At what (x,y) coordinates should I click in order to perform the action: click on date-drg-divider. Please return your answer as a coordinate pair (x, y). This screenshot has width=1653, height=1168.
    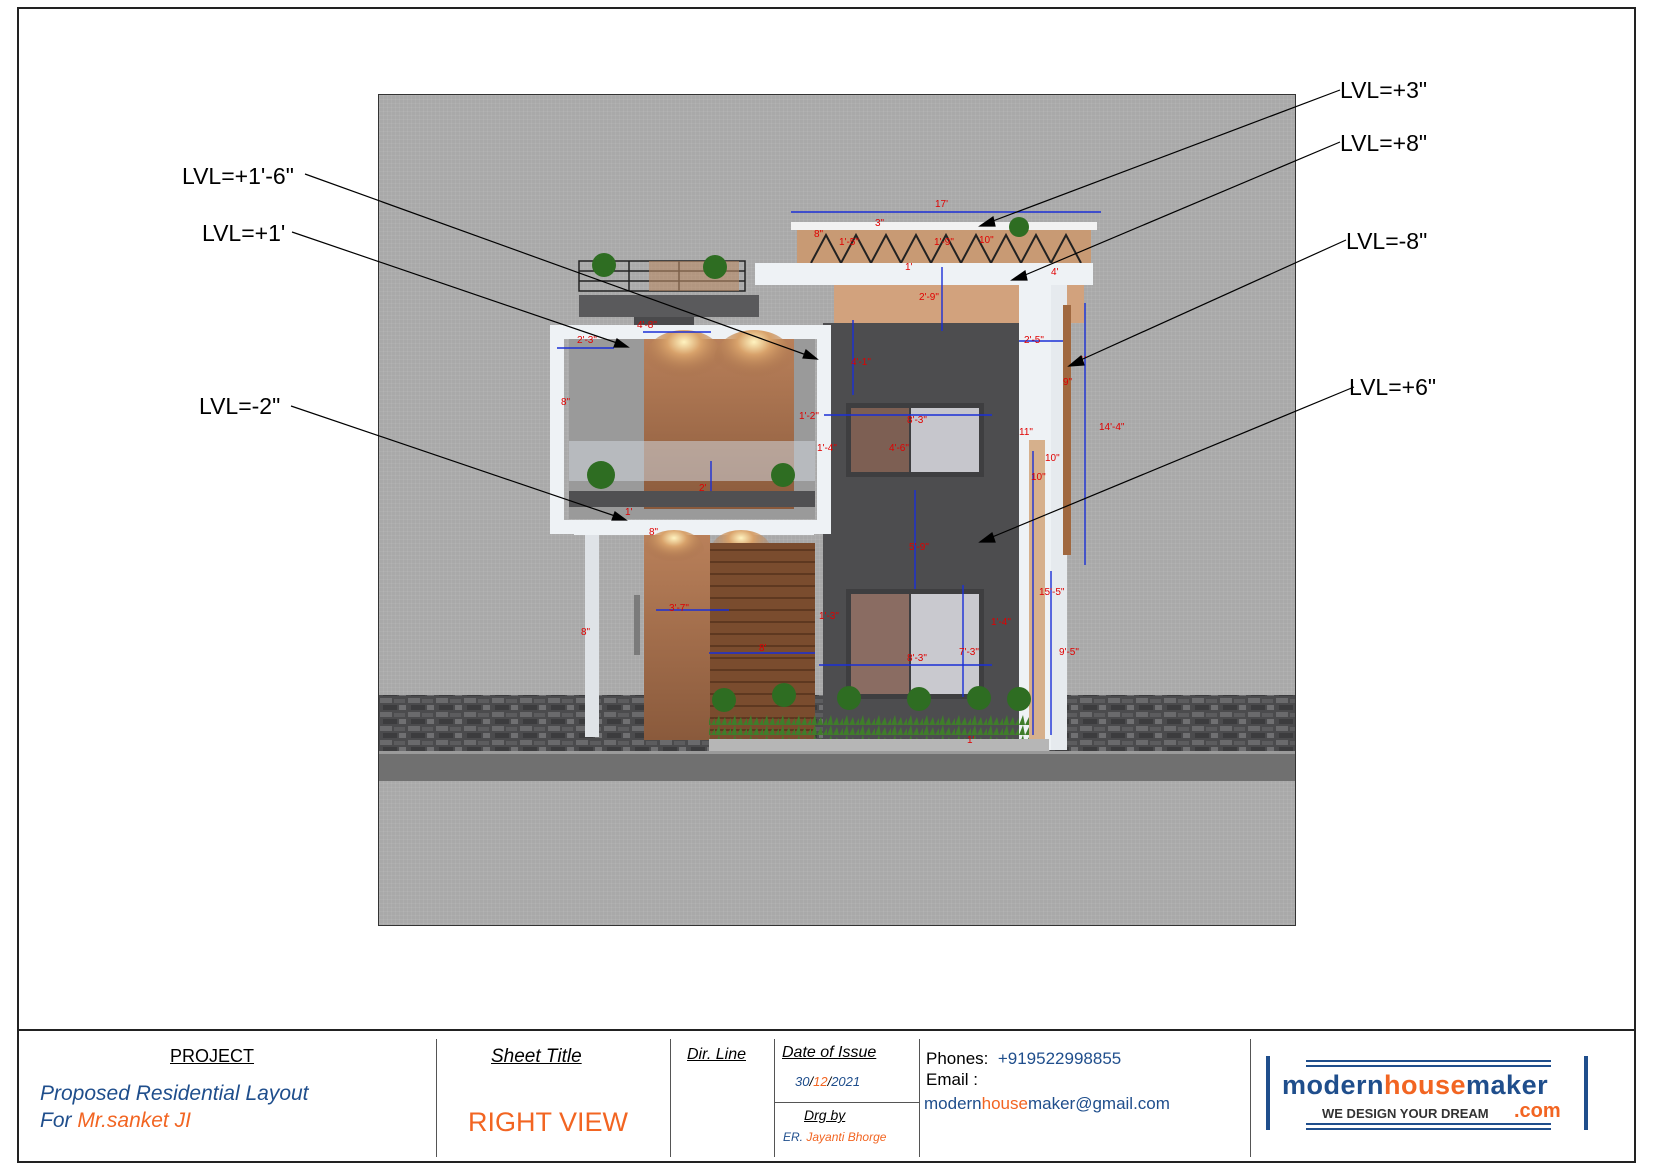
    Looking at the image, I should click on (846, 1102).